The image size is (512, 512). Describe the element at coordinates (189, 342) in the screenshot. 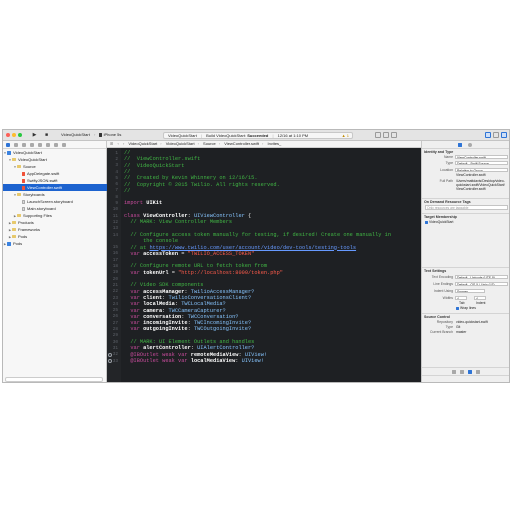

I see `code-token: // MARK: UI Element Outlets and handles` at that location.